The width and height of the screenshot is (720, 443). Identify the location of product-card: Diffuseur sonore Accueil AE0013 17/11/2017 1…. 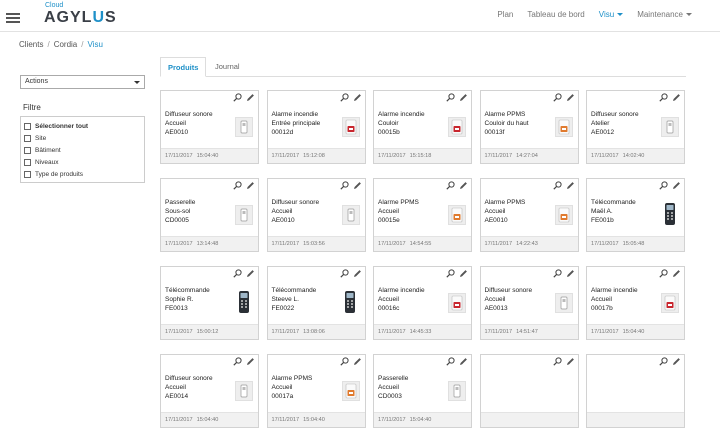
(529, 303).